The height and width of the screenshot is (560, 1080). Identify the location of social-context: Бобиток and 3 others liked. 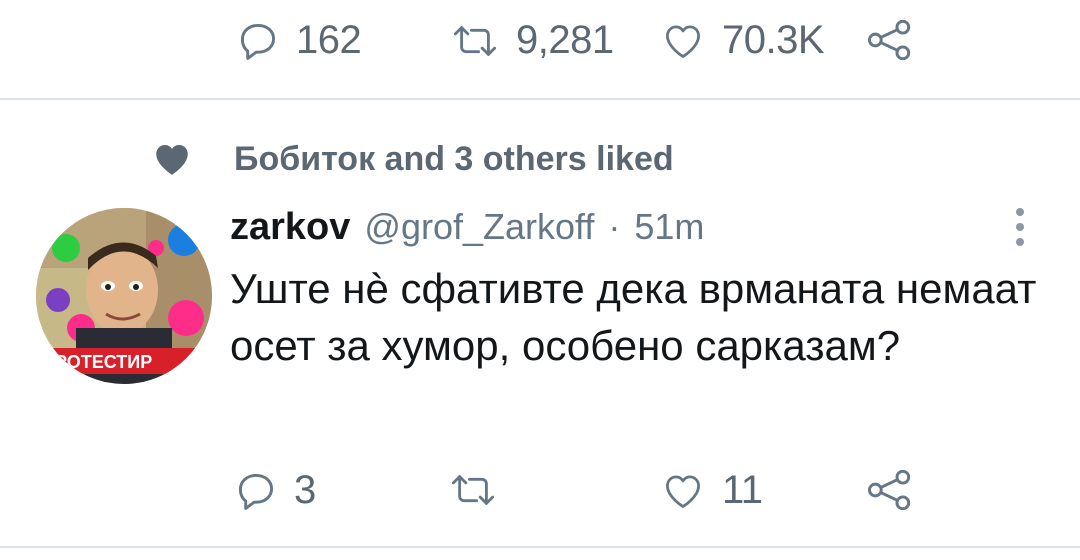
(412, 159).